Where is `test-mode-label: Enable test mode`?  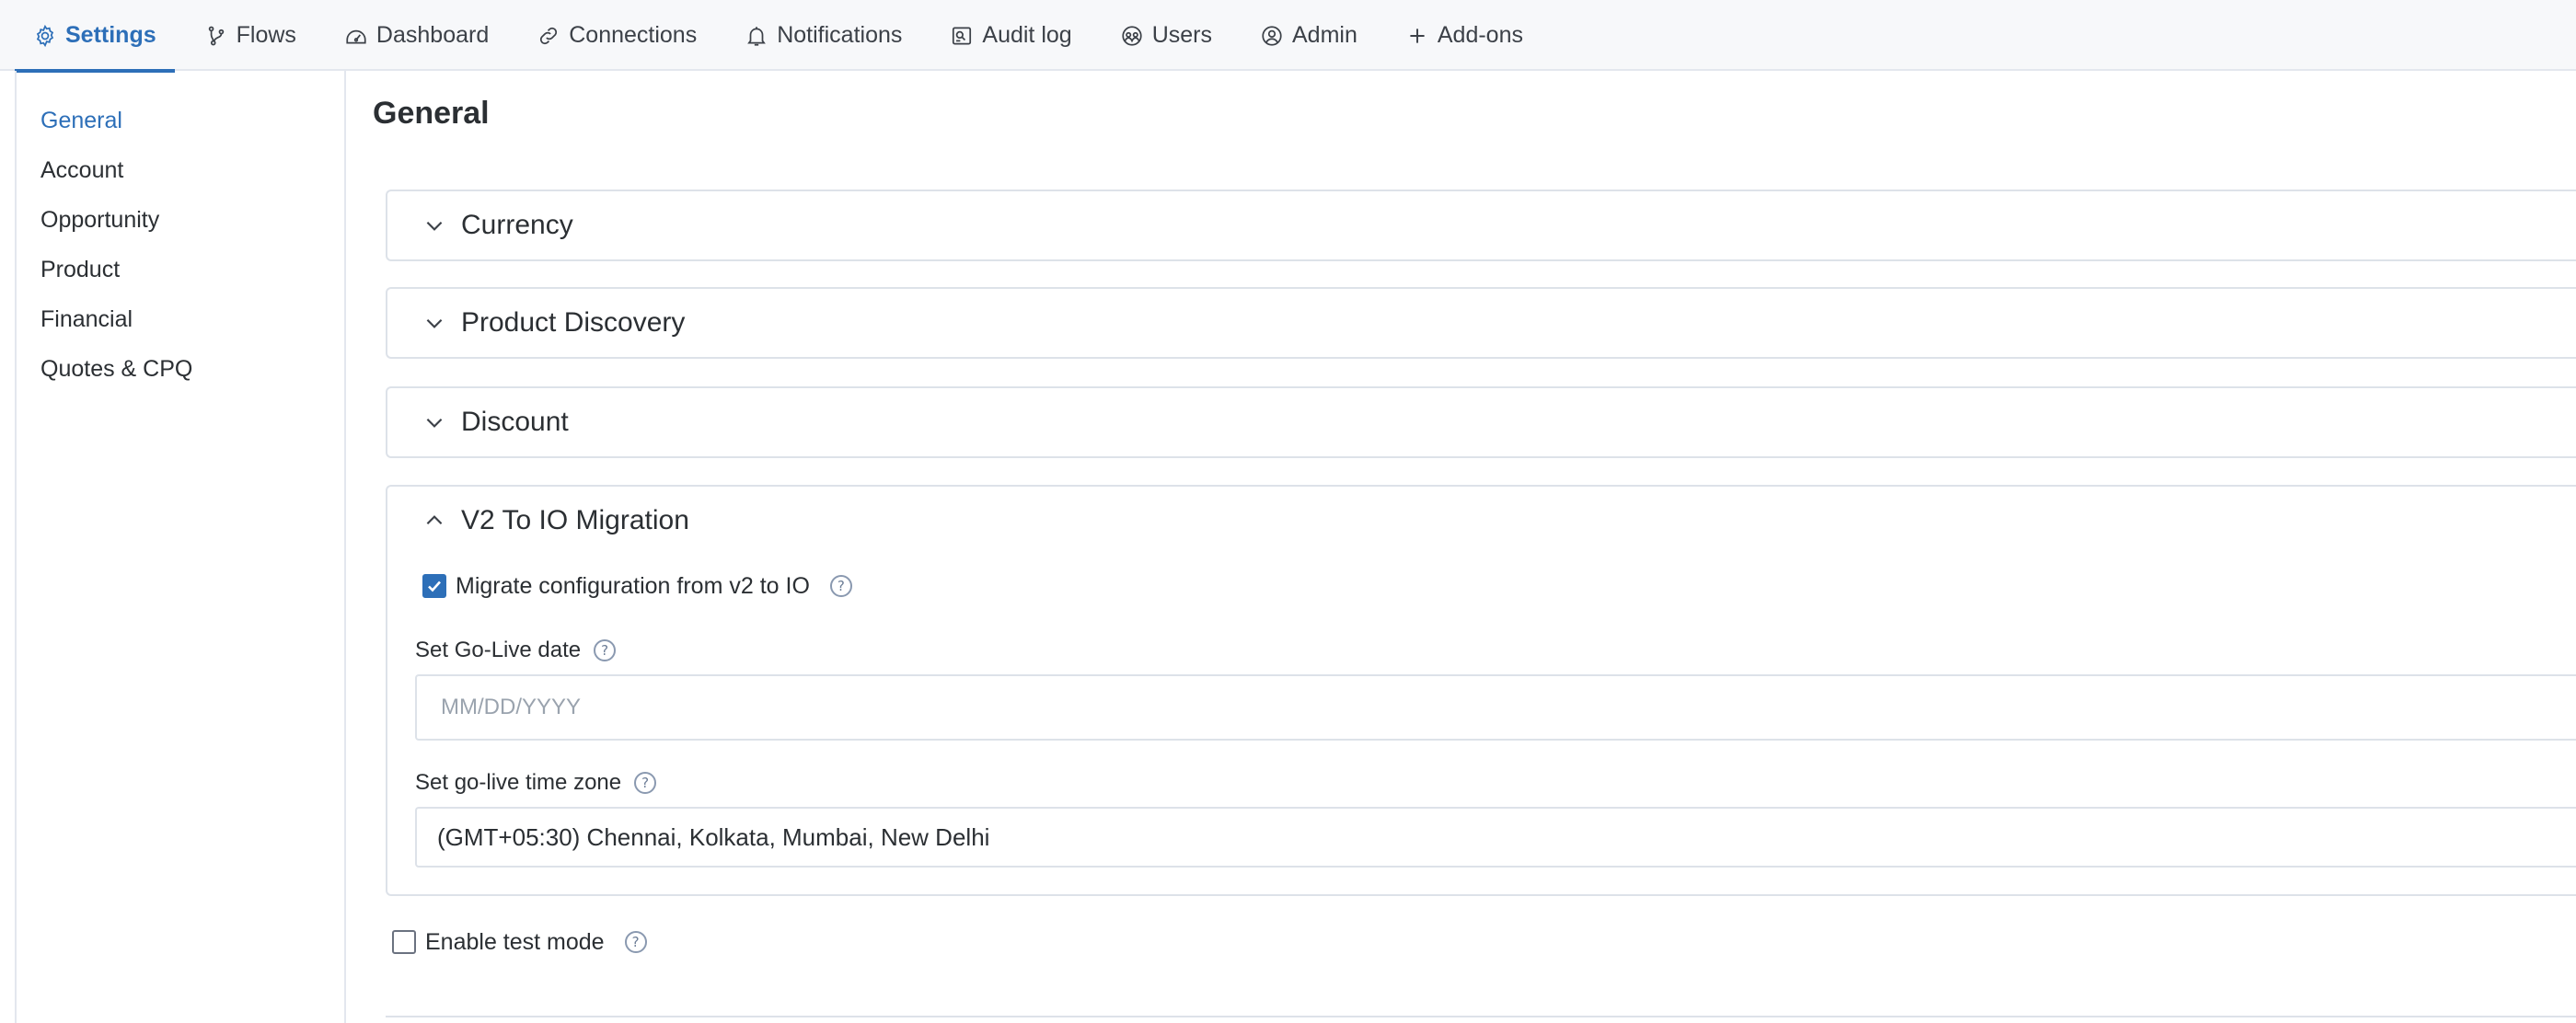 test-mode-label: Enable test mode is located at coordinates (515, 941).